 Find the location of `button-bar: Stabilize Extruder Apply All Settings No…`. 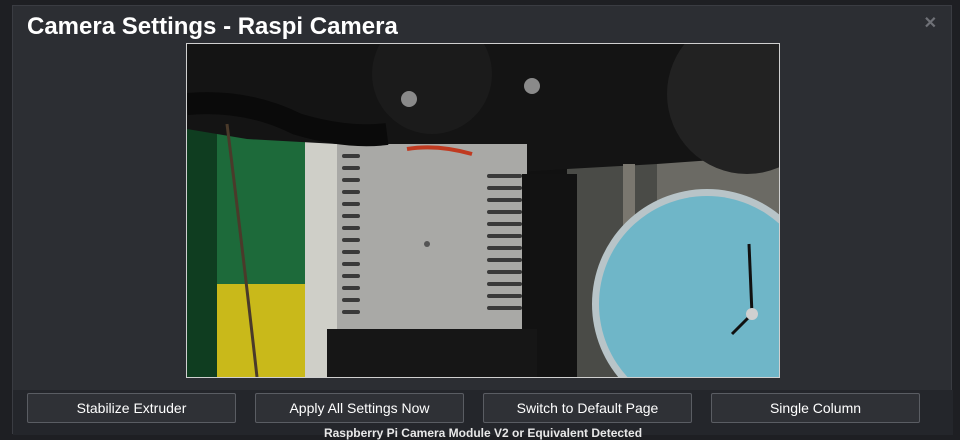

button-bar: Stabilize Extruder Apply All Settings No… is located at coordinates (483, 415).